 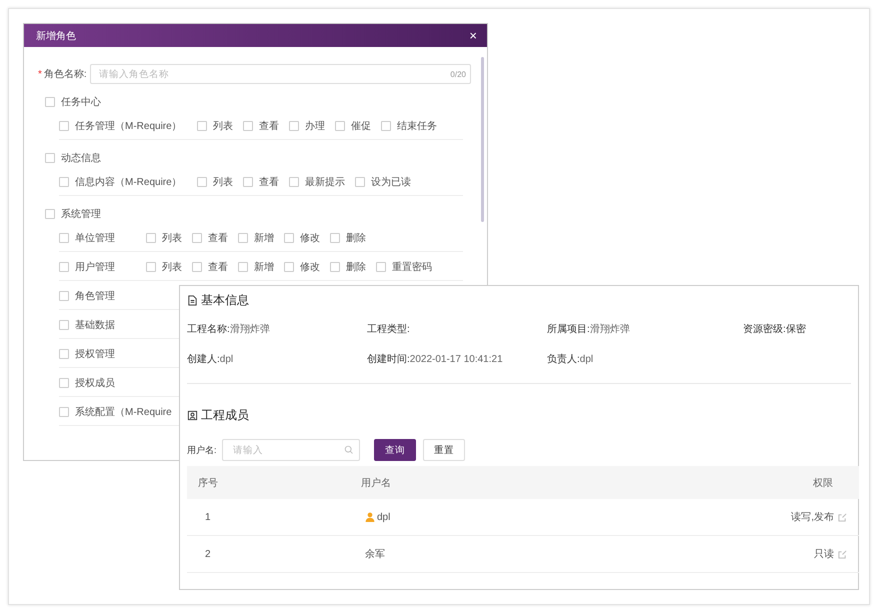 What do you see at coordinates (208, 483) in the screenshot?
I see `column-header: 序号` at bounding box center [208, 483].